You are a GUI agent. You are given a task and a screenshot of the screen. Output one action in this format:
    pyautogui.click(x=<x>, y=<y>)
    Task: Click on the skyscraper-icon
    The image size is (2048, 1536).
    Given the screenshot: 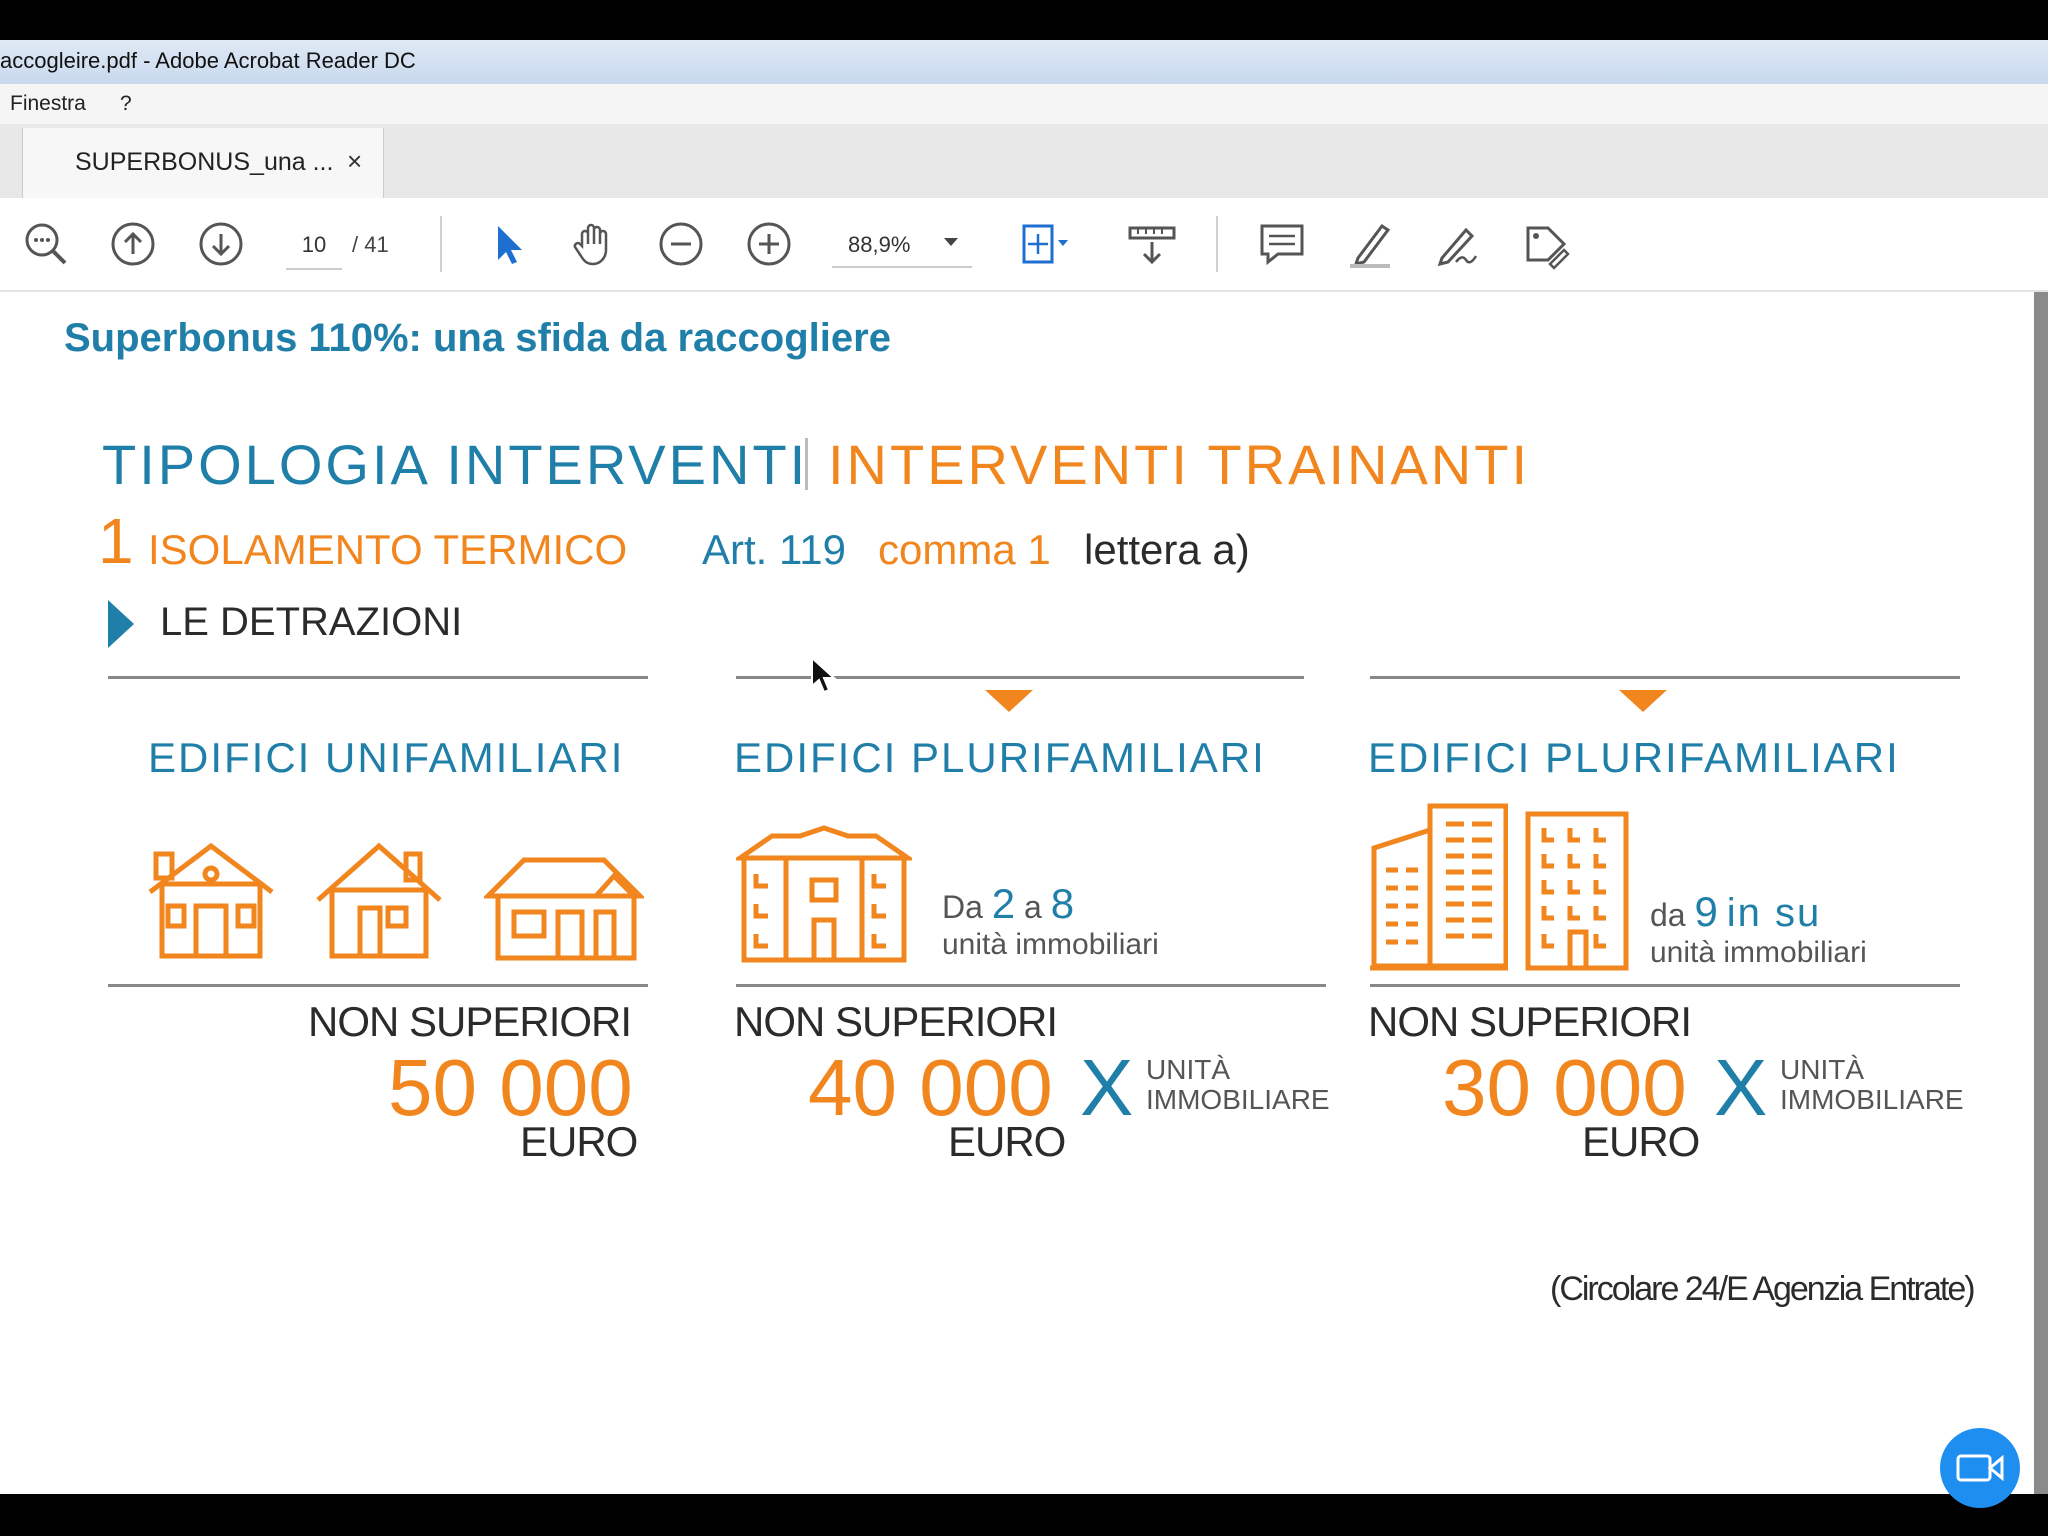 What is the action you would take?
    pyautogui.click(x=1439, y=887)
    